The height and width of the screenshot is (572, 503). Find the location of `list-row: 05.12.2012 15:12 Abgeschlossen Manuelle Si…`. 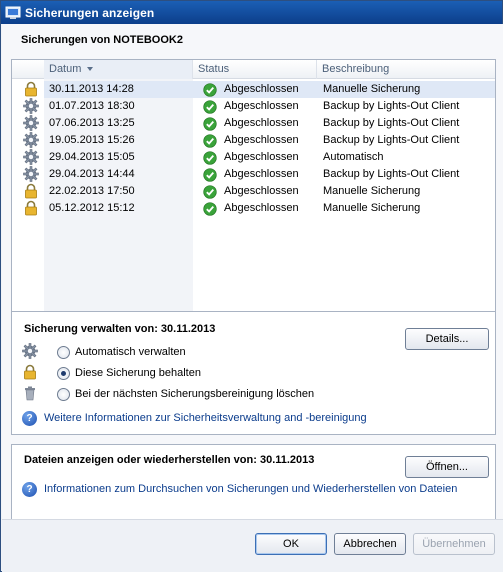

list-row: 05.12.2012 15:12 Abgeschlossen Manuelle Si… is located at coordinates (253, 208).